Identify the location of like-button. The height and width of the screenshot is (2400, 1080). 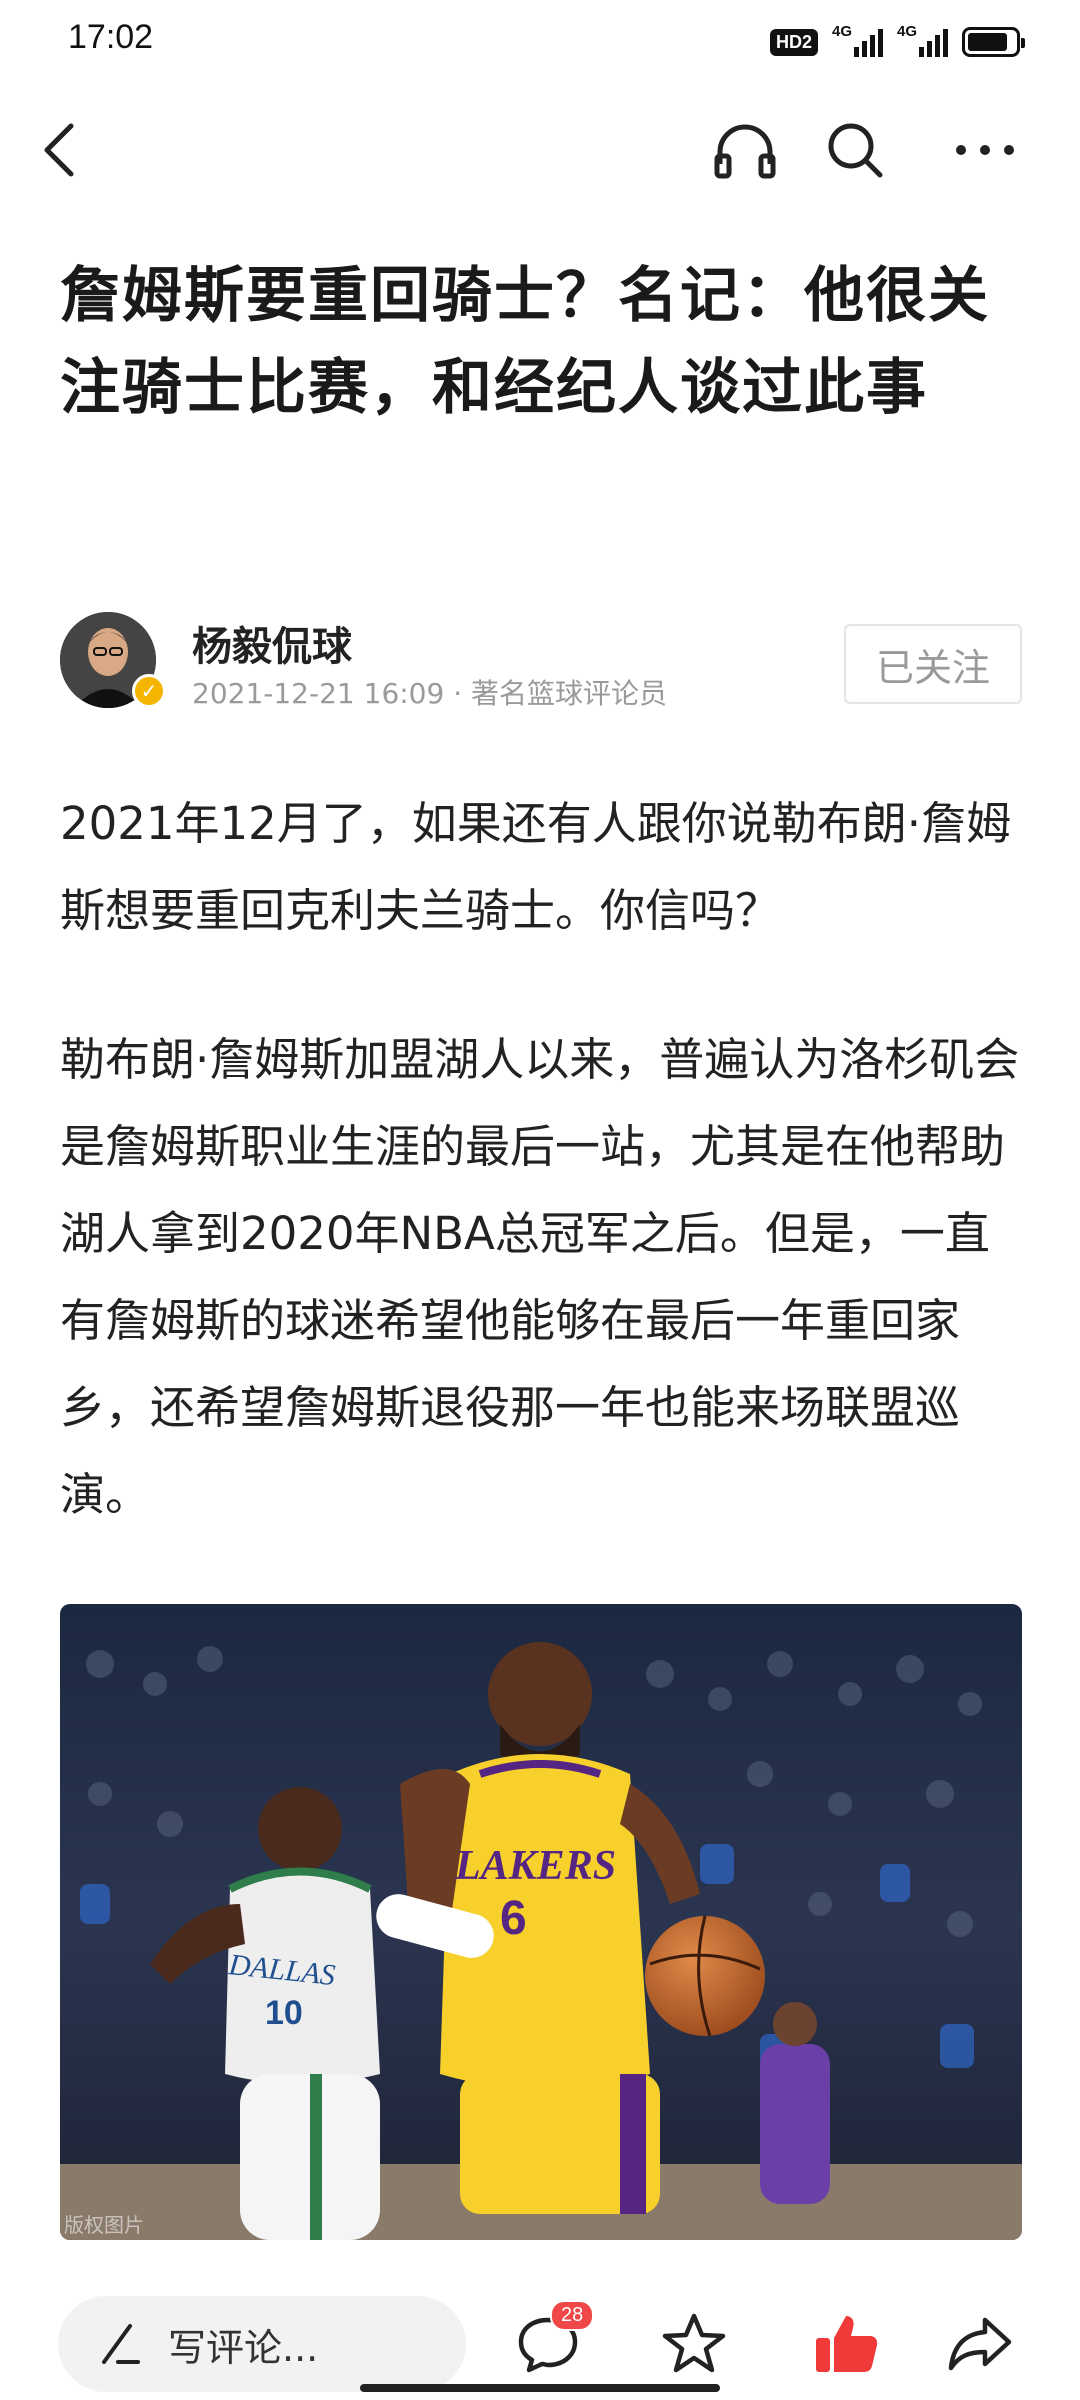
(846, 2344).